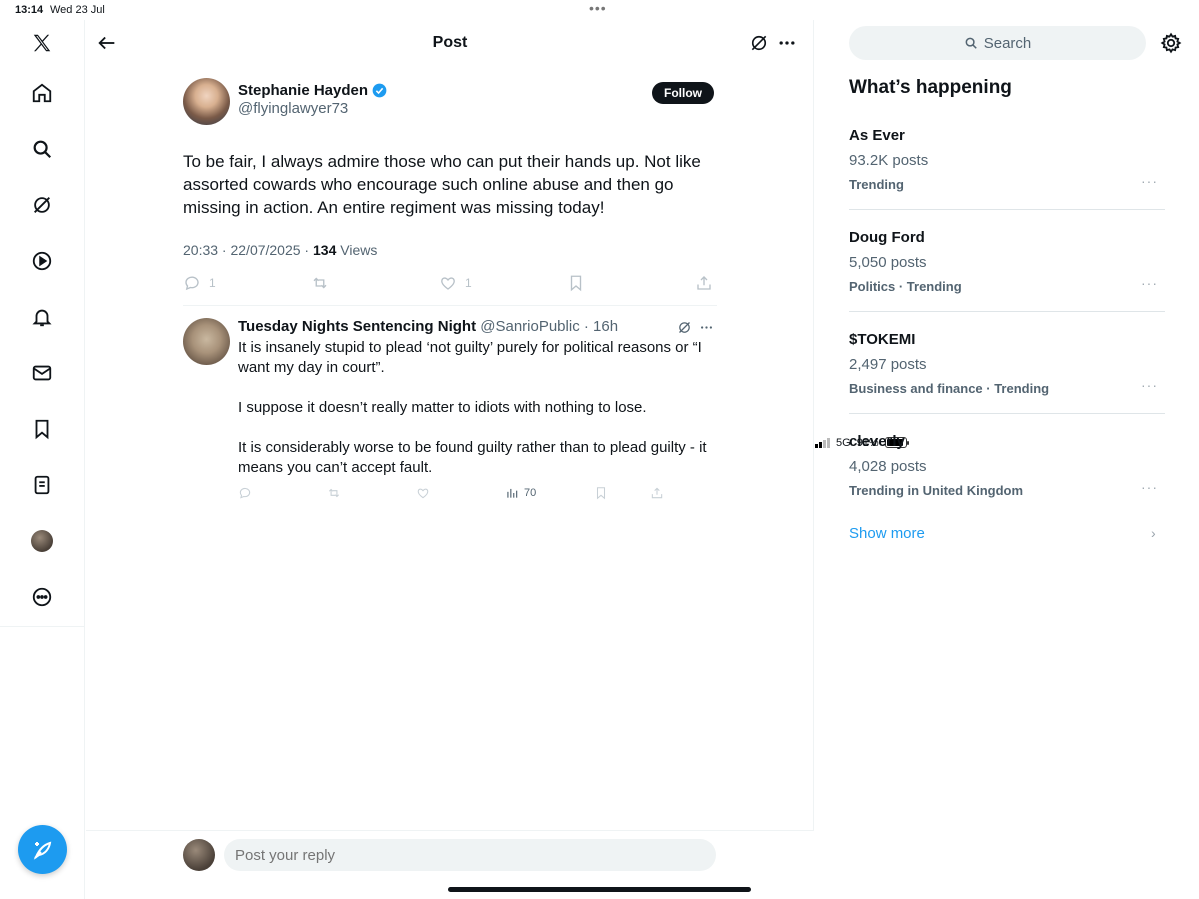 The width and height of the screenshot is (1199, 899). Describe the element at coordinates (42, 261) in the screenshot. I see `video-icon` at that location.